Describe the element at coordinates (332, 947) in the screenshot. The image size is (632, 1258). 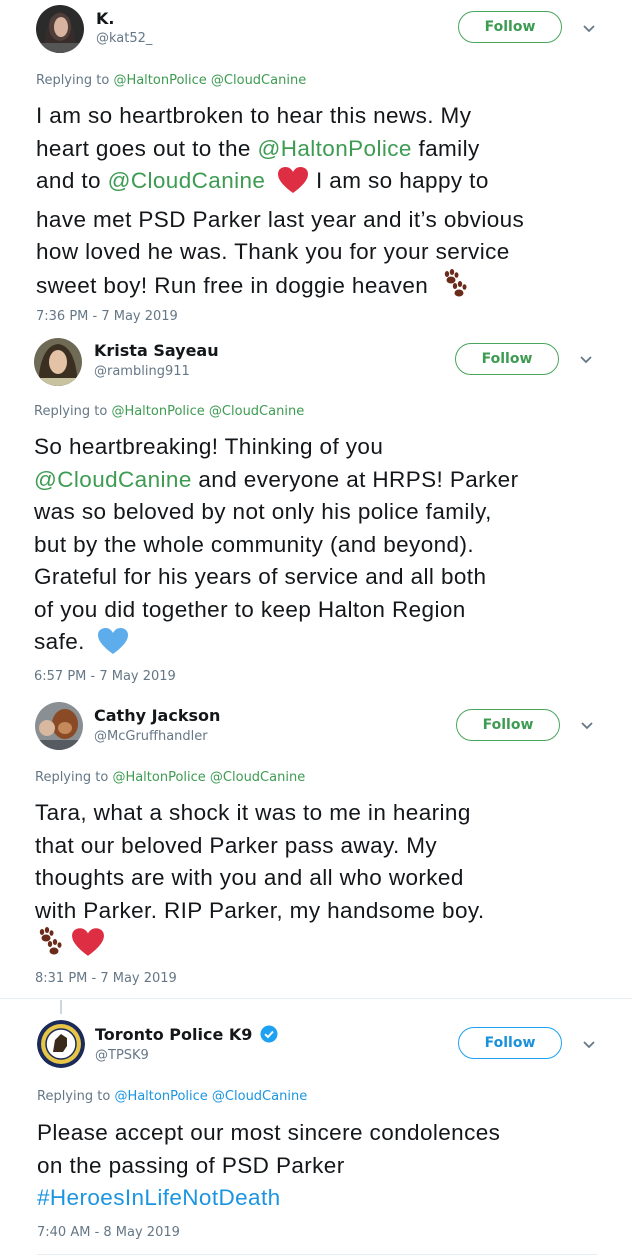
I see `tweet-text-line` at that location.